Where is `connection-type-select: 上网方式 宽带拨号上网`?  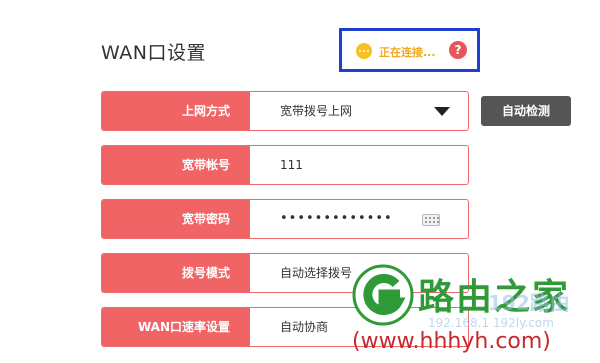
connection-type-select: 上网方式 宽带拨号上网 is located at coordinates (285, 111).